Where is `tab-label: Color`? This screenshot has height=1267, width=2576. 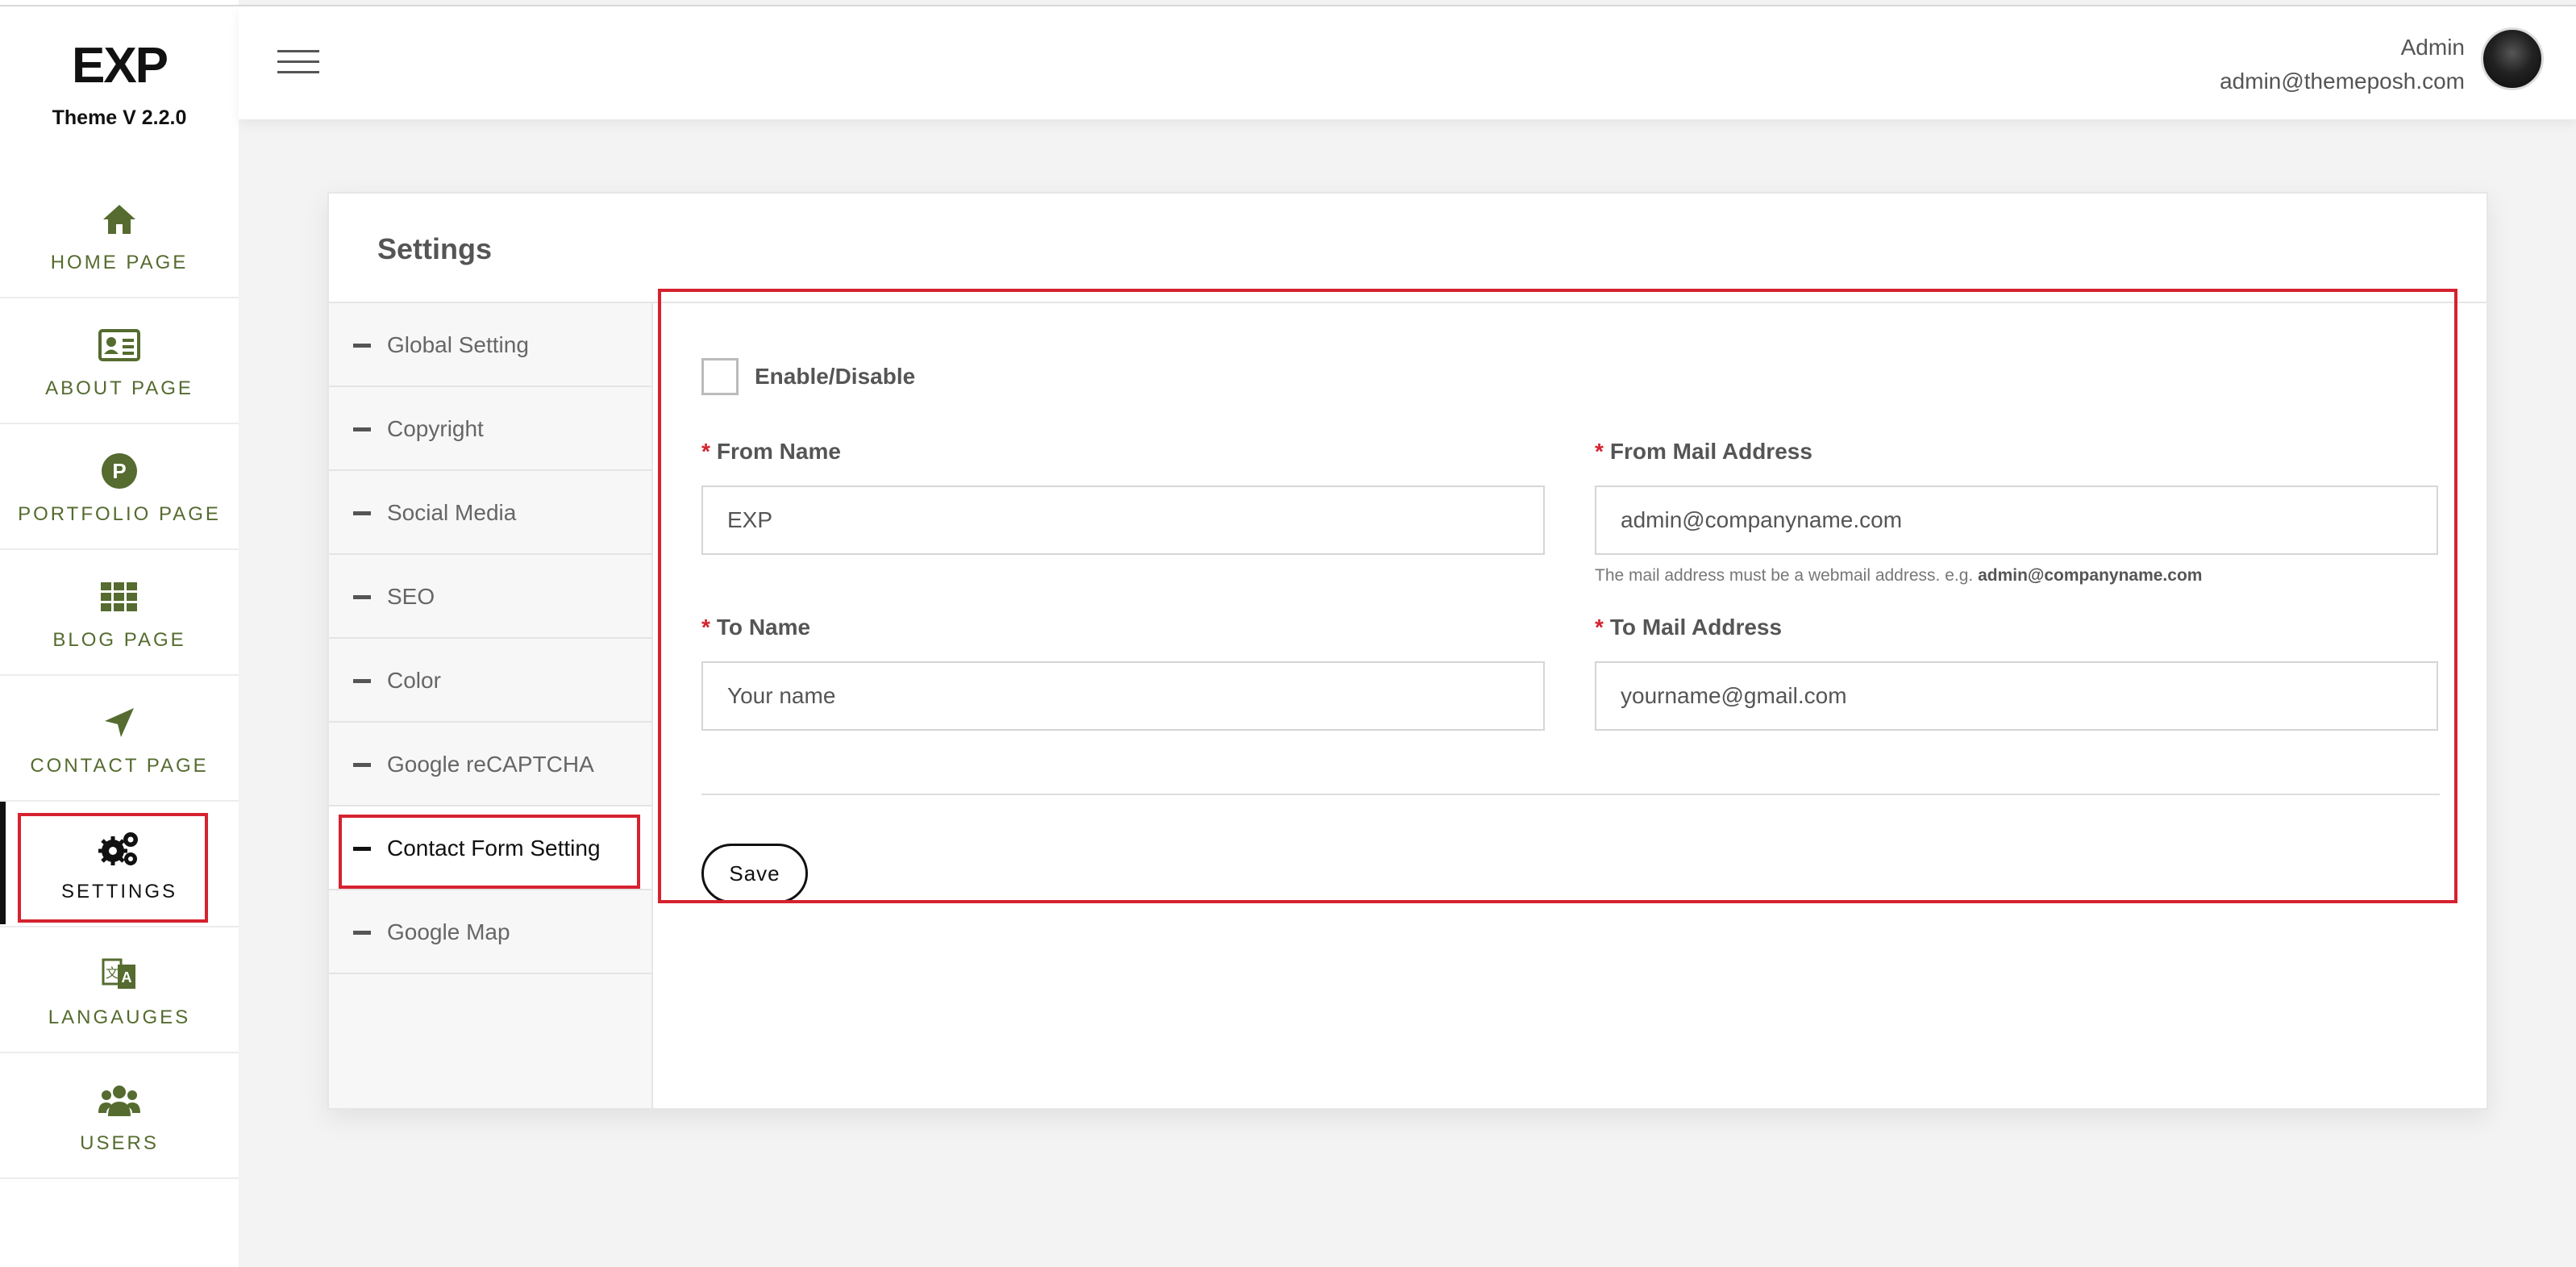
tab-label: Color is located at coordinates (414, 680).